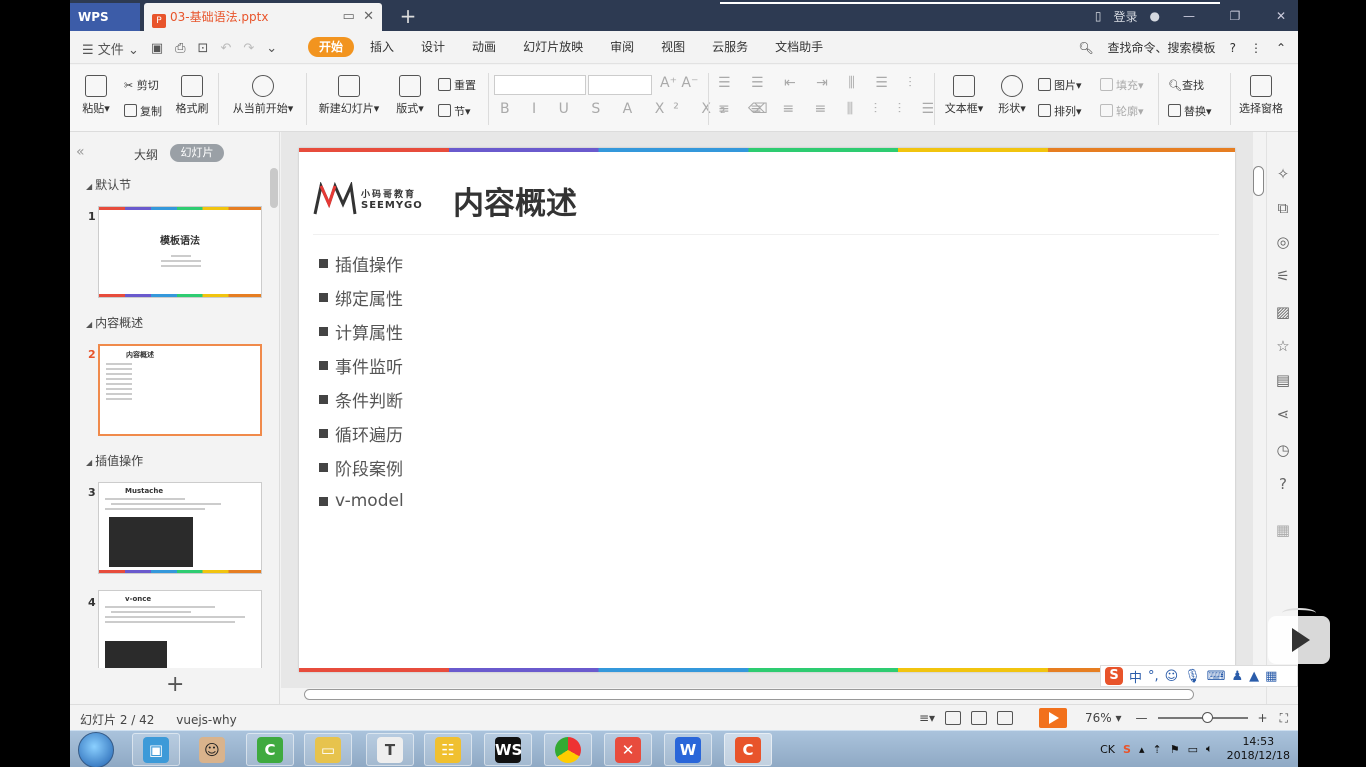 Image resolution: width=1366 pixels, height=767 pixels. I want to click on print-icon: ⎙, so click(180, 48).